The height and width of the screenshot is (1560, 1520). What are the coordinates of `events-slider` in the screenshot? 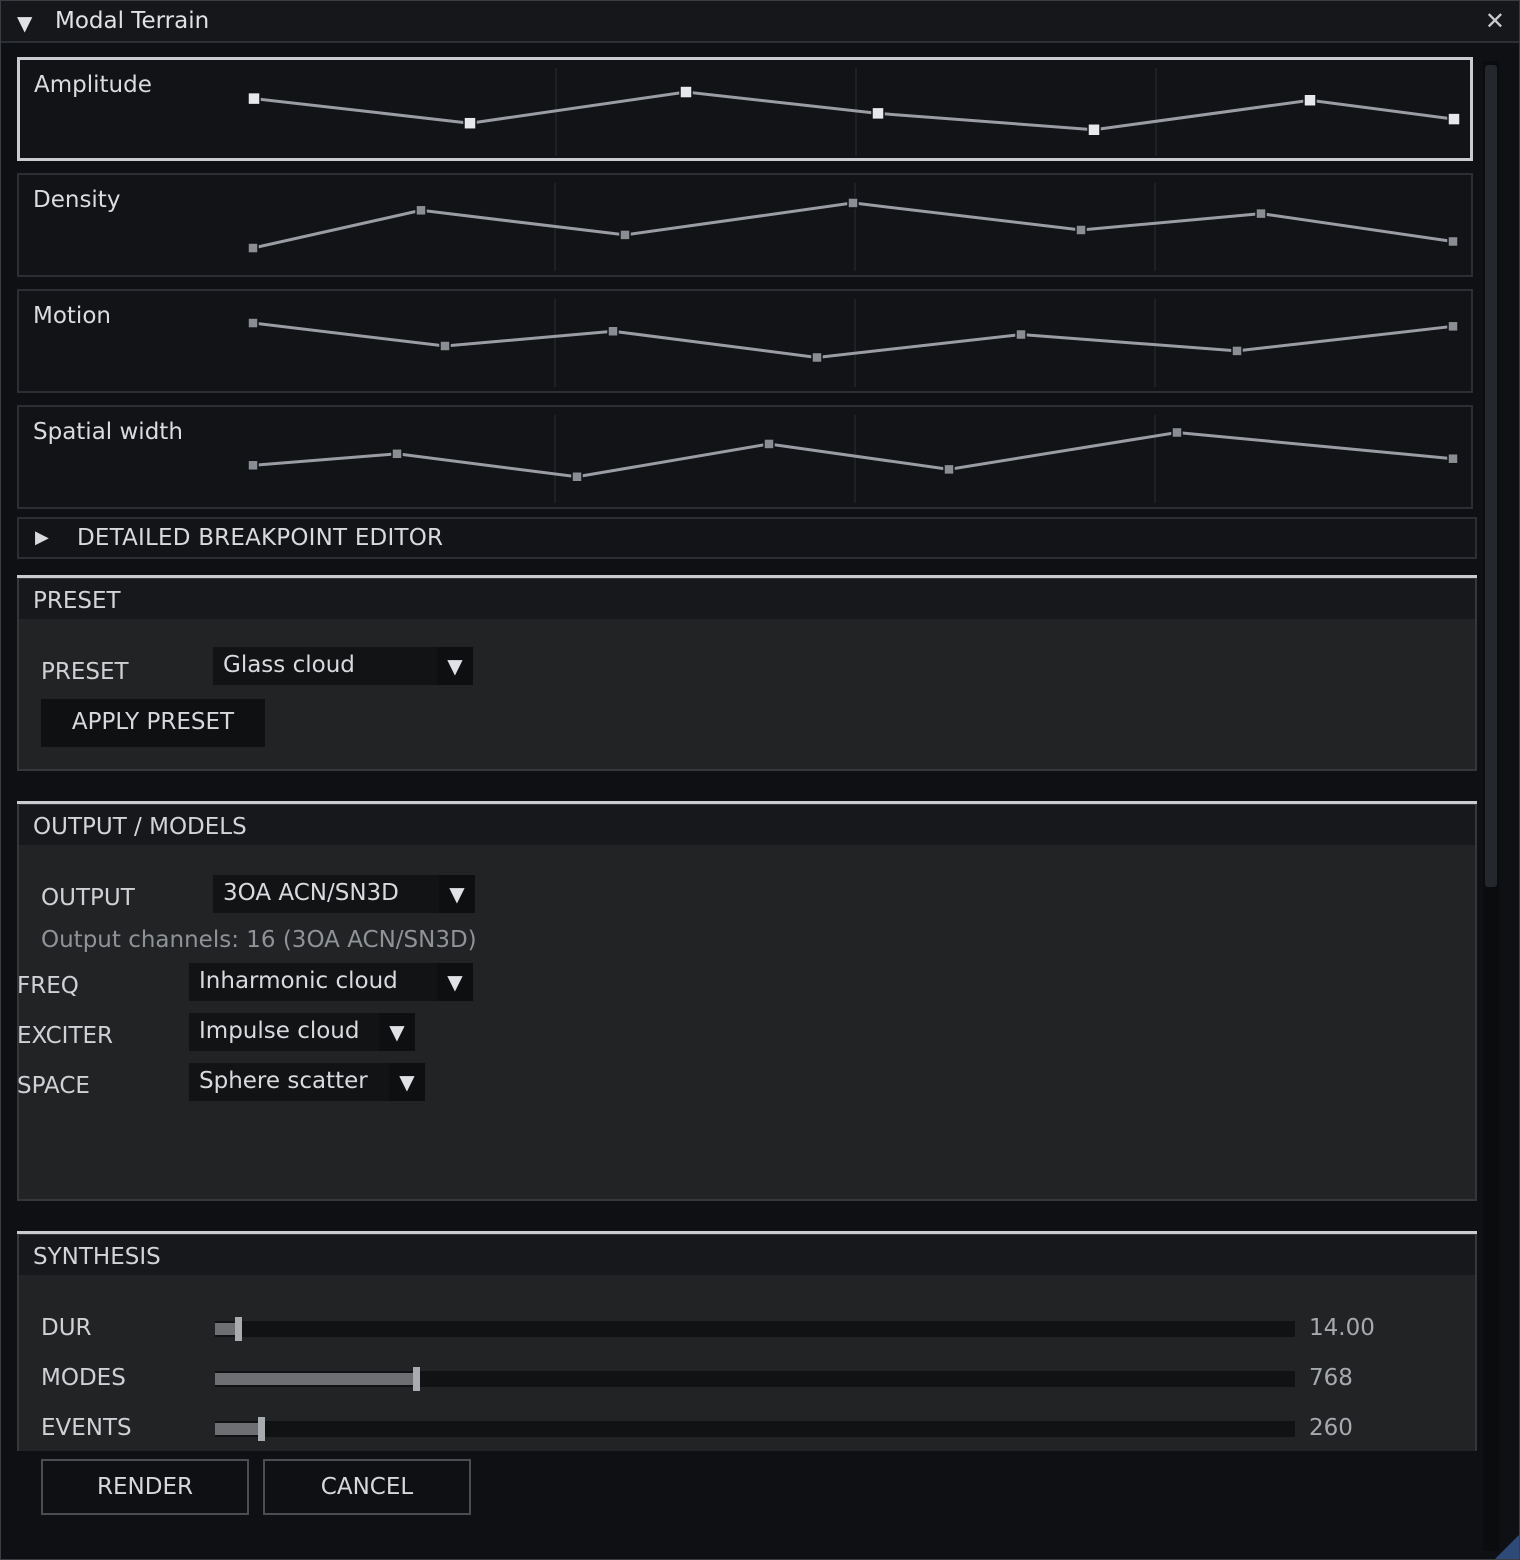 It's located at (755, 1429).